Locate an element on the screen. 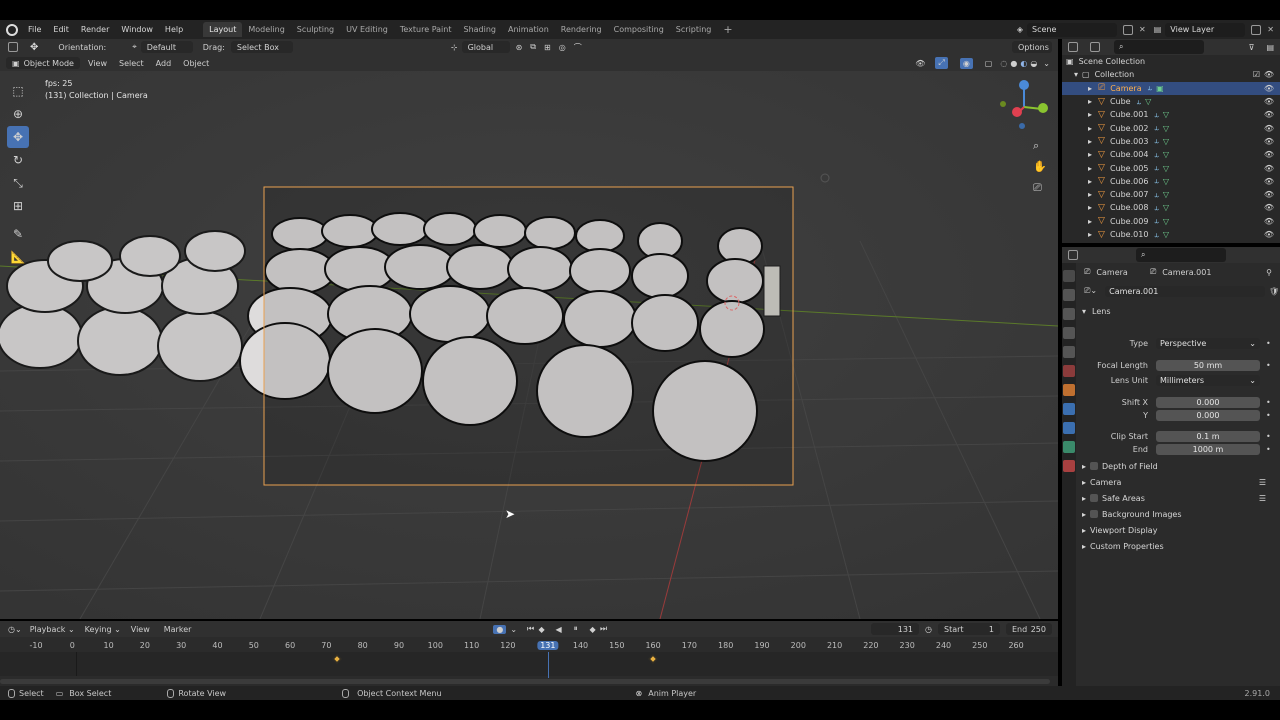 The height and width of the screenshot is (720, 1280). new-collection-icon: ▤ is located at coordinates (1270, 47).